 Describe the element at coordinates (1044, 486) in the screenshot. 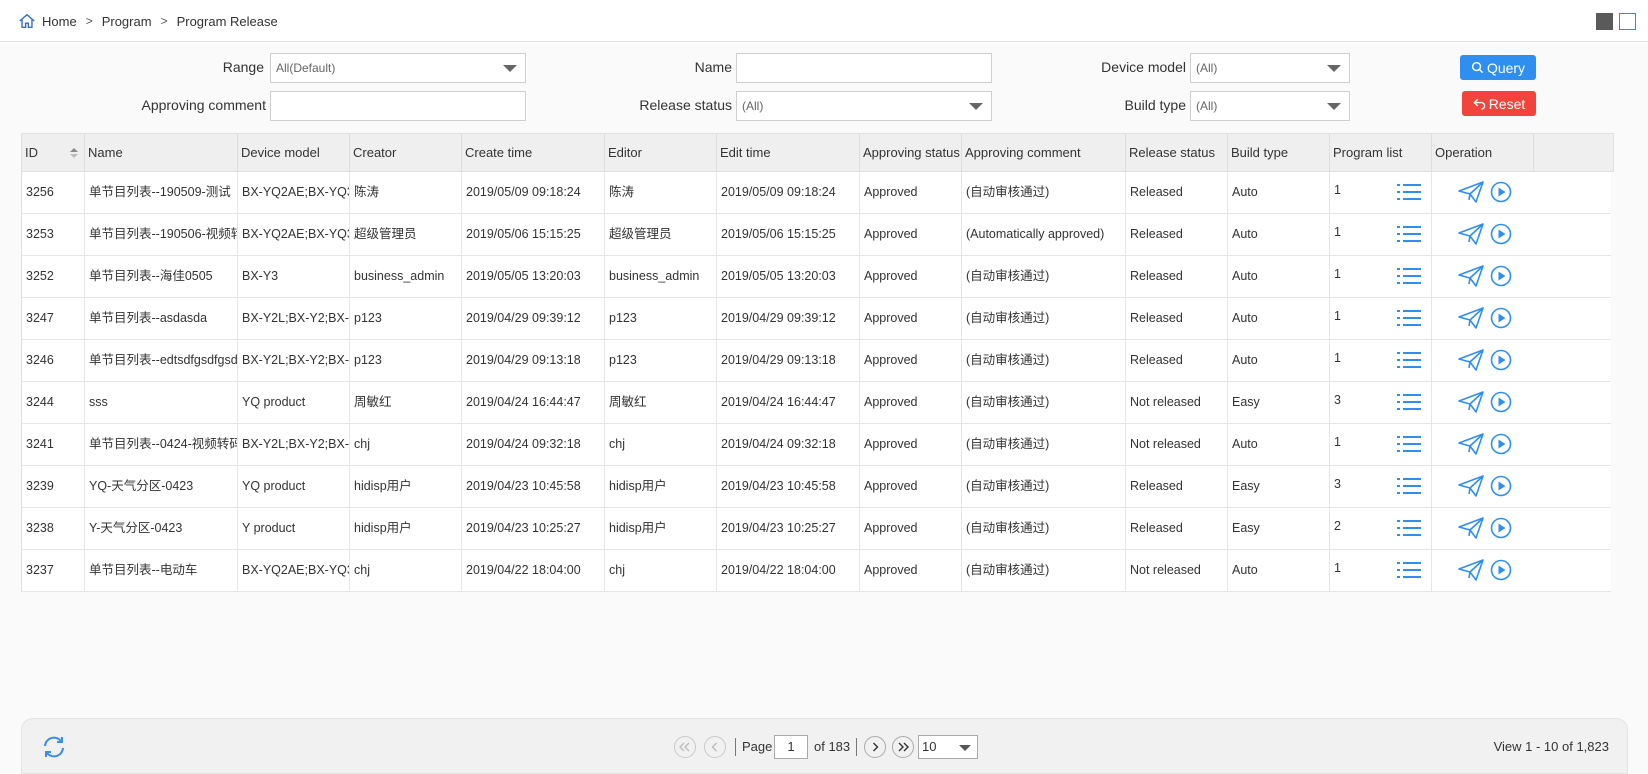

I see `table-cell: (自动审核通过)` at that location.